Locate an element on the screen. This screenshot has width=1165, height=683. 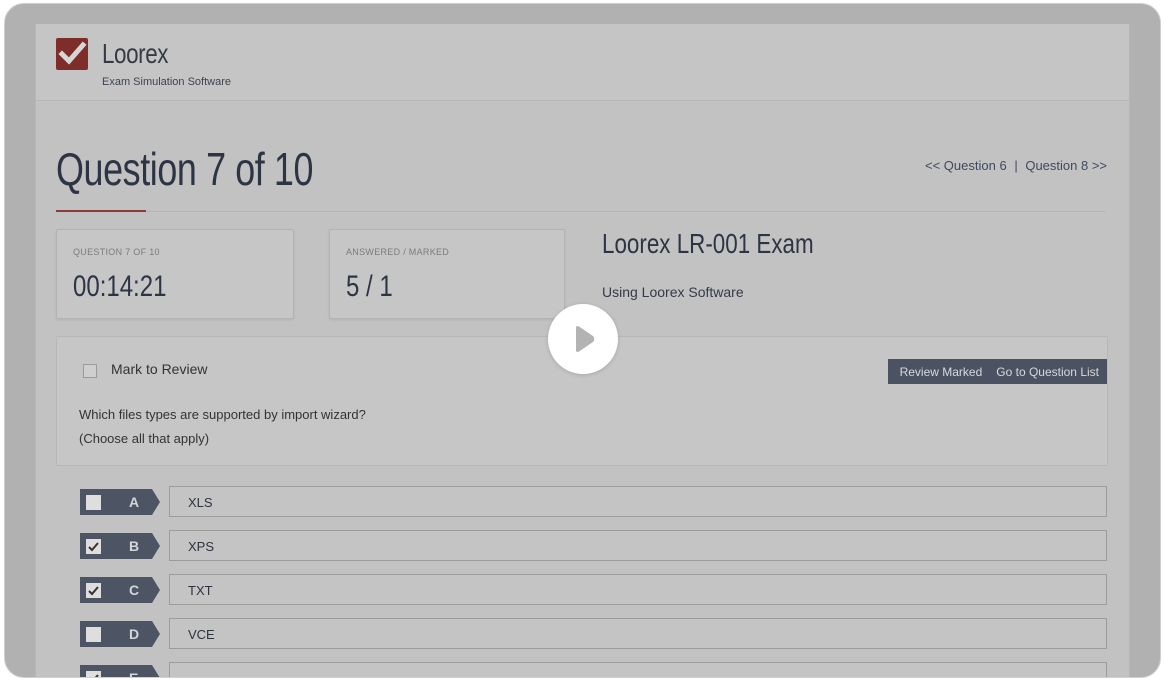
app-name: Loorex is located at coordinates (135, 53).